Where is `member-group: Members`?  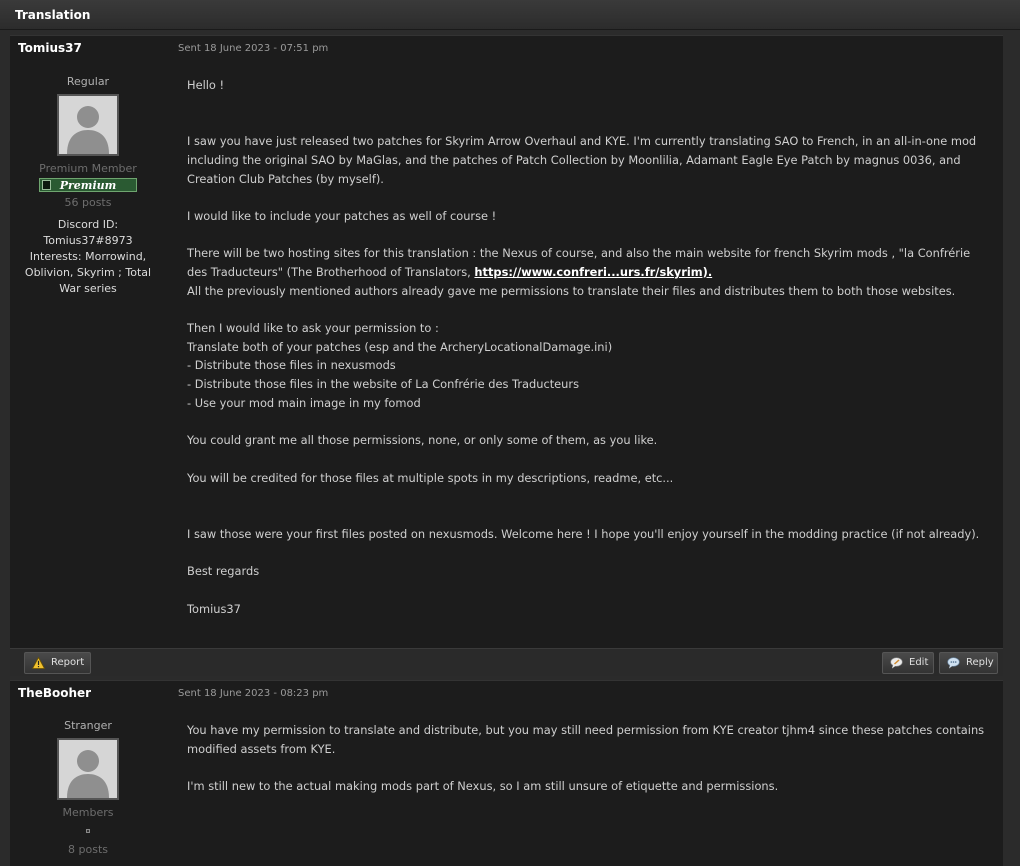 member-group: Members is located at coordinates (88, 812).